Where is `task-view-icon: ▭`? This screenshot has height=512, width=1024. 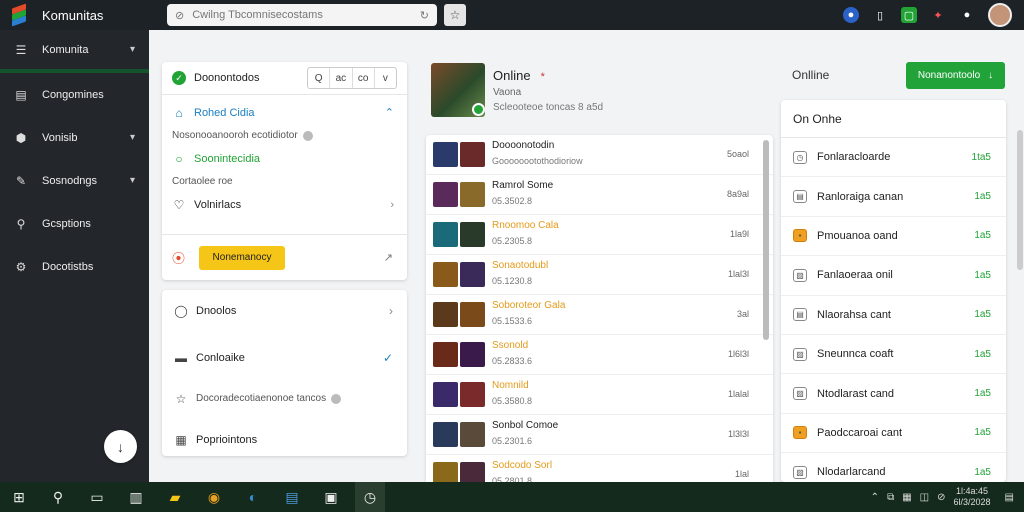 task-view-icon: ▭ is located at coordinates (97, 497).